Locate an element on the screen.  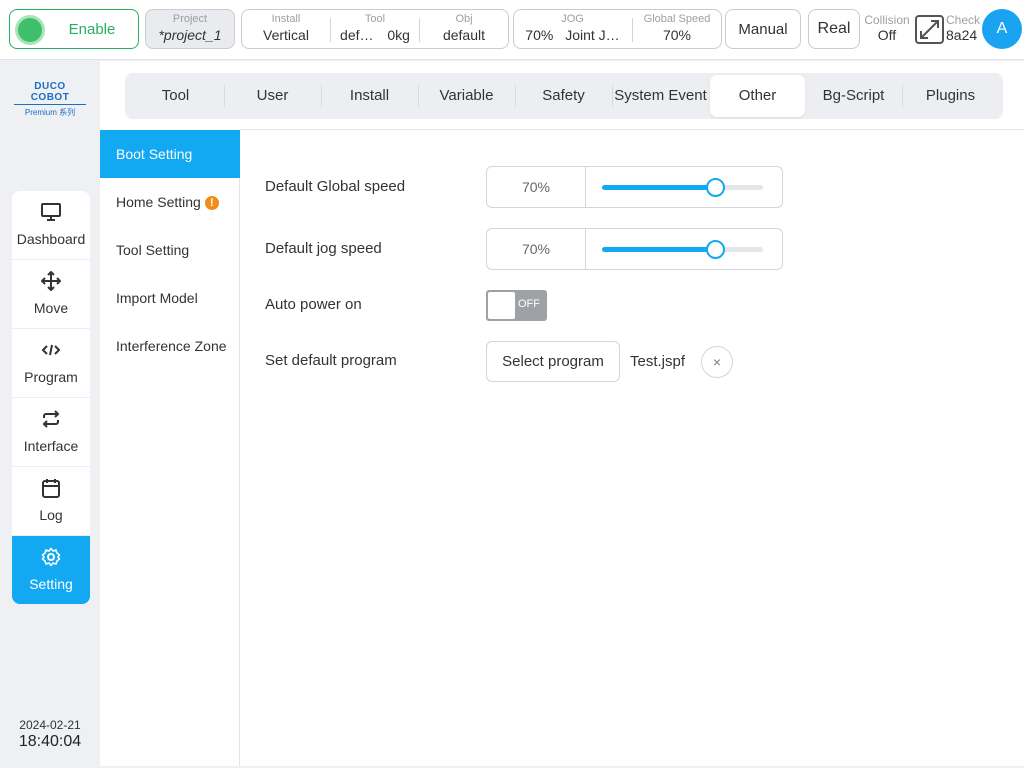
repeat-arrows-icon is located at coordinates (51, 419).